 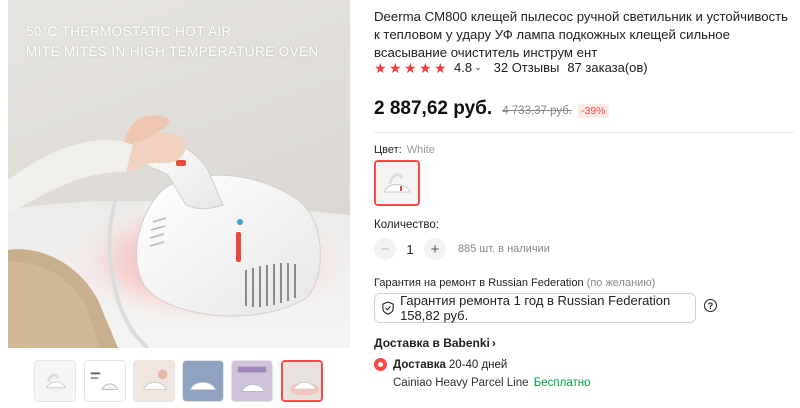 I want to click on color-swatch-white, so click(x=397, y=183).